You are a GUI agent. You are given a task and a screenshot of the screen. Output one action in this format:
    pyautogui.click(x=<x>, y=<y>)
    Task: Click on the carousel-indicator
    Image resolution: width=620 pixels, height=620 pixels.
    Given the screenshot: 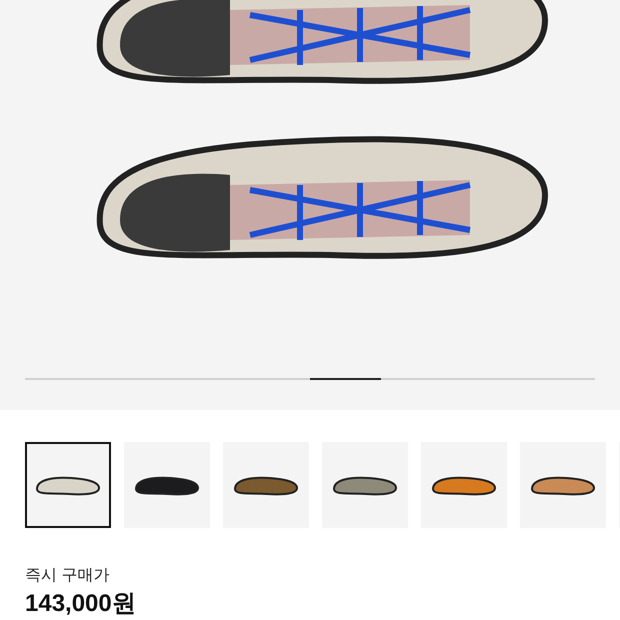 What is the action you would take?
    pyautogui.click(x=345, y=379)
    